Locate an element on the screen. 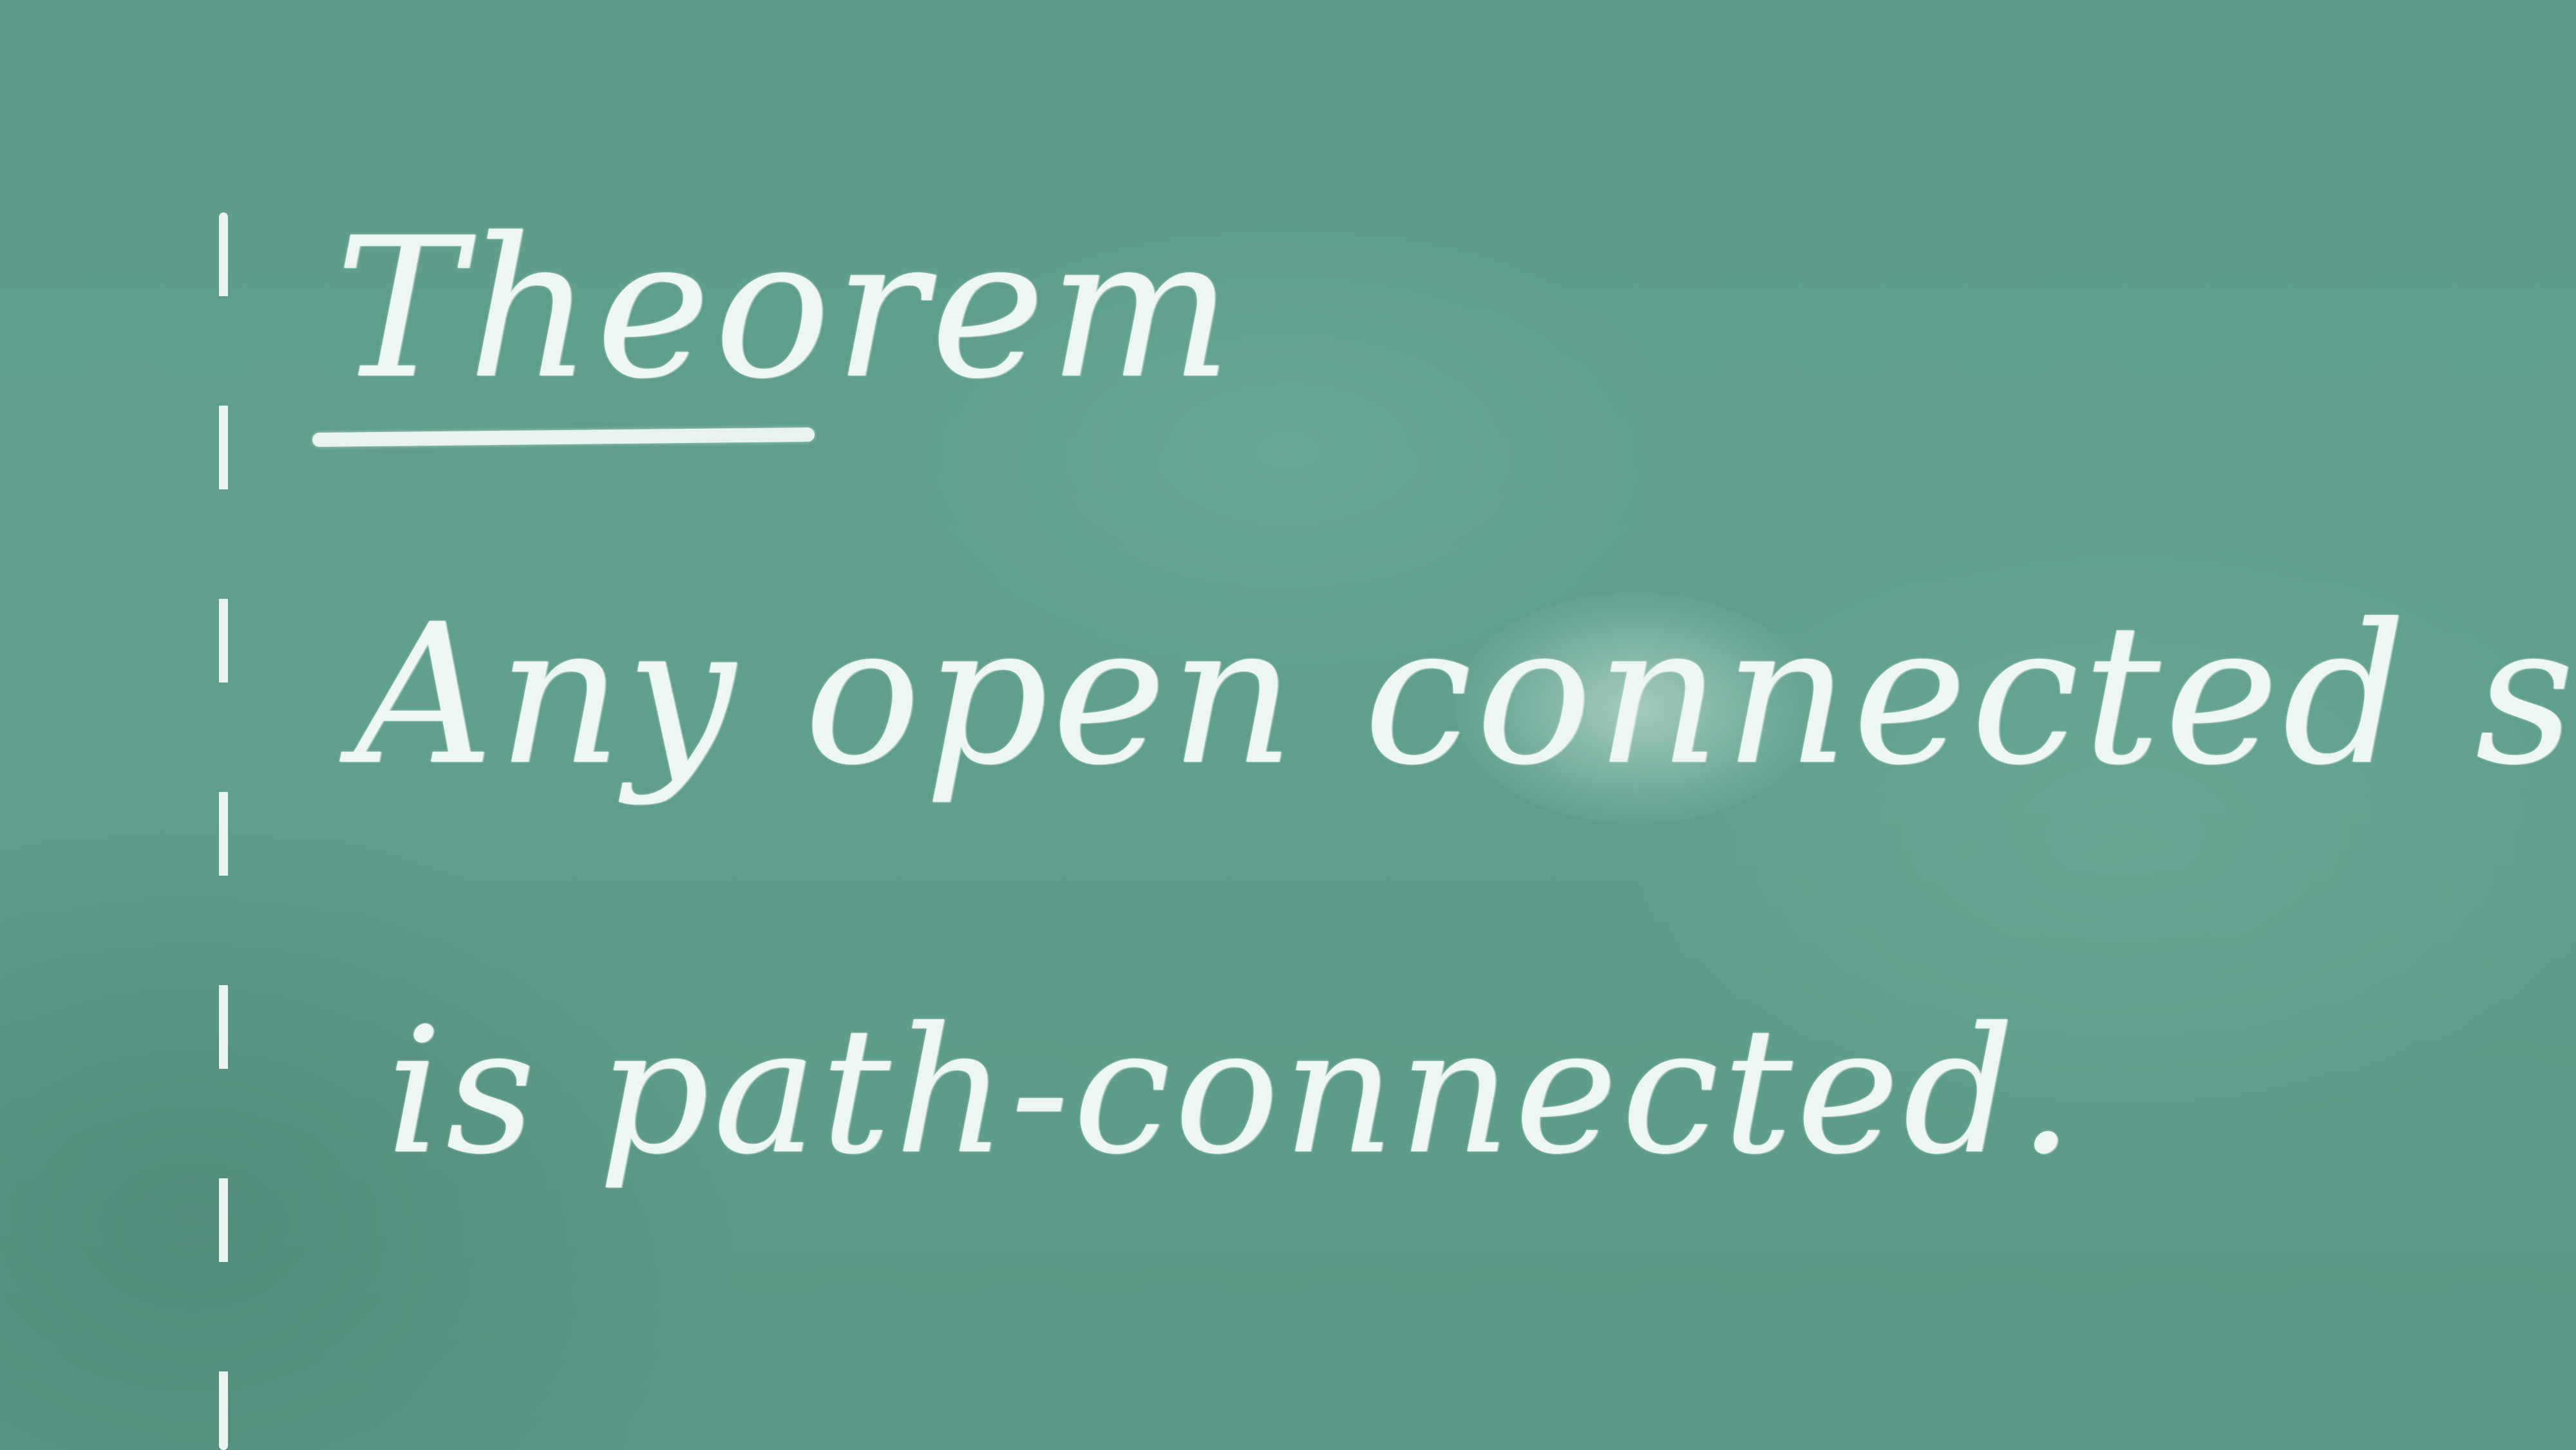  heading-underline is located at coordinates (563, 437).